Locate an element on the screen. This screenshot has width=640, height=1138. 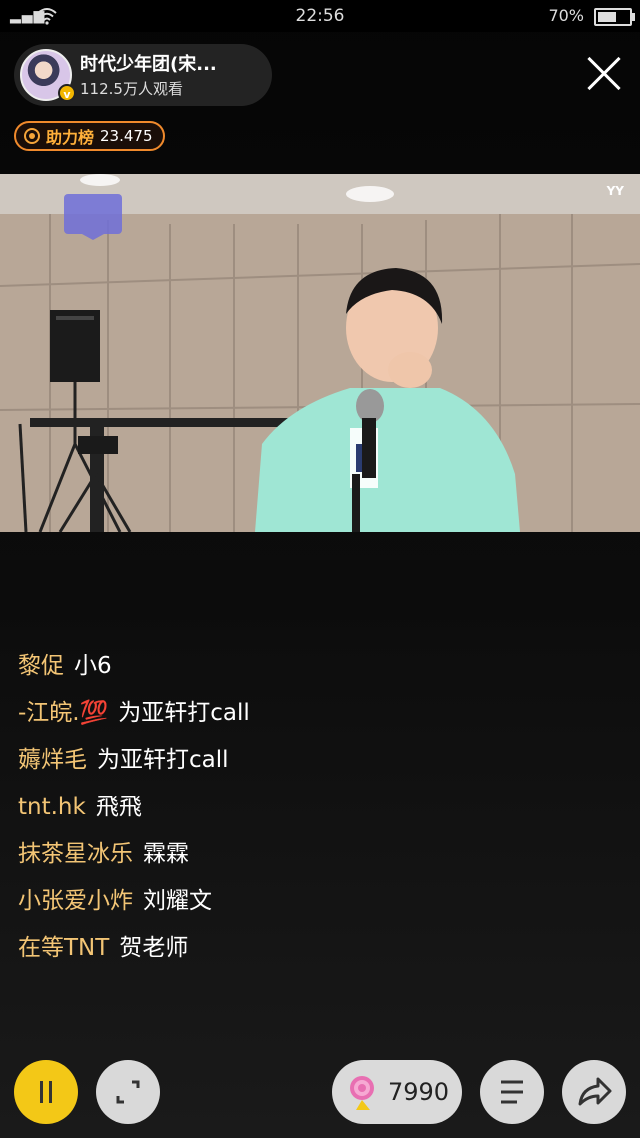
yy-watermark: YY is located at coordinates (615, 191).